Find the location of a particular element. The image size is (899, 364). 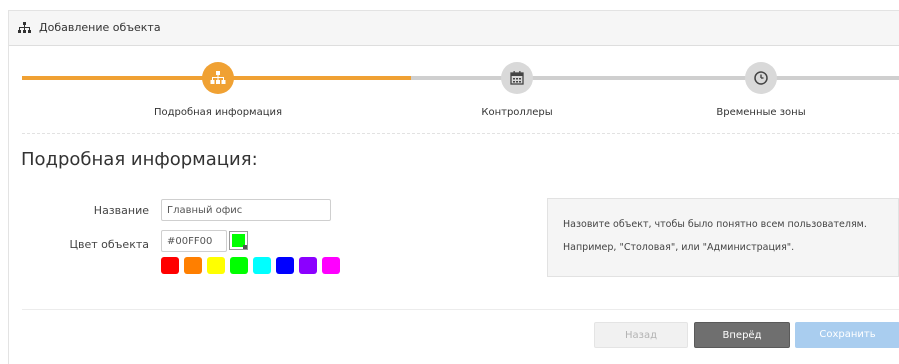

section-title: Подробная информация: is located at coordinates (139, 159).